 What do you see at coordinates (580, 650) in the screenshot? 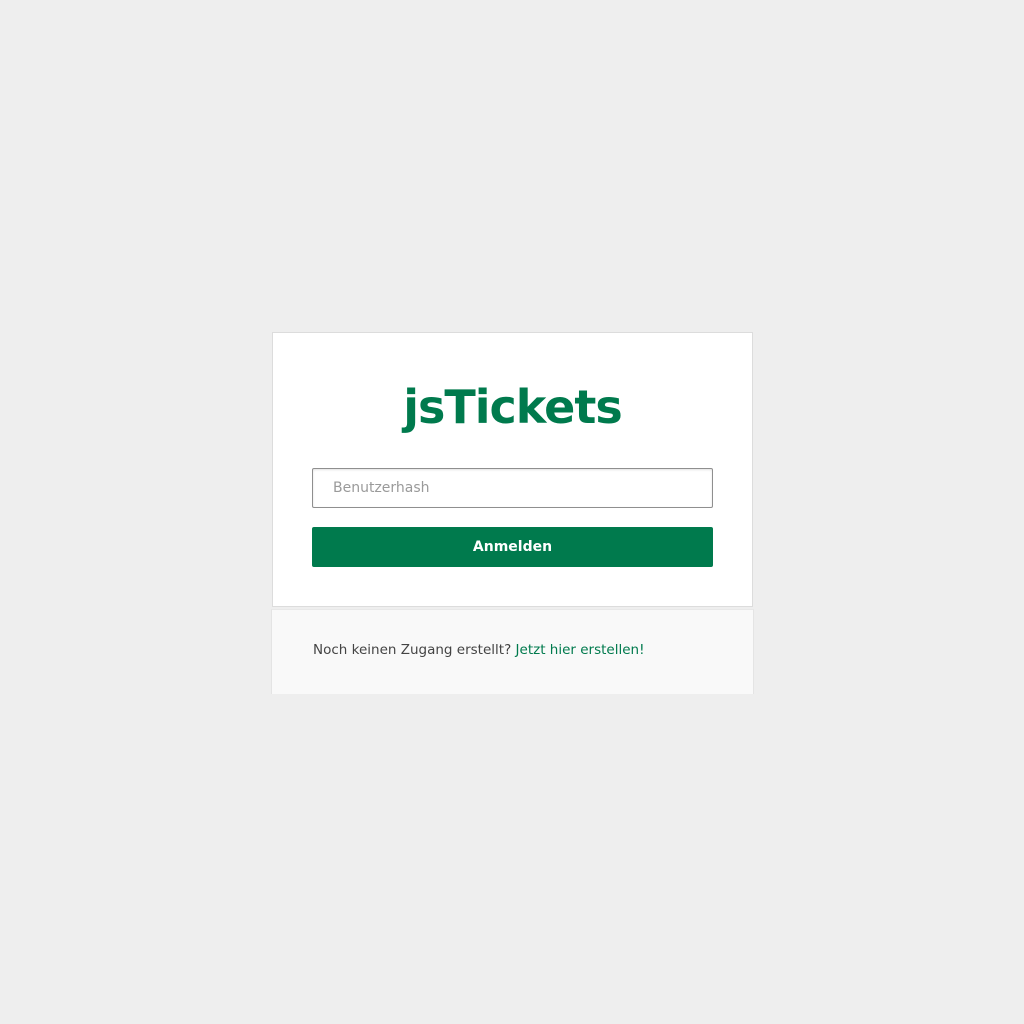
I see `signup-link: Jetzt hier erstellen!` at bounding box center [580, 650].